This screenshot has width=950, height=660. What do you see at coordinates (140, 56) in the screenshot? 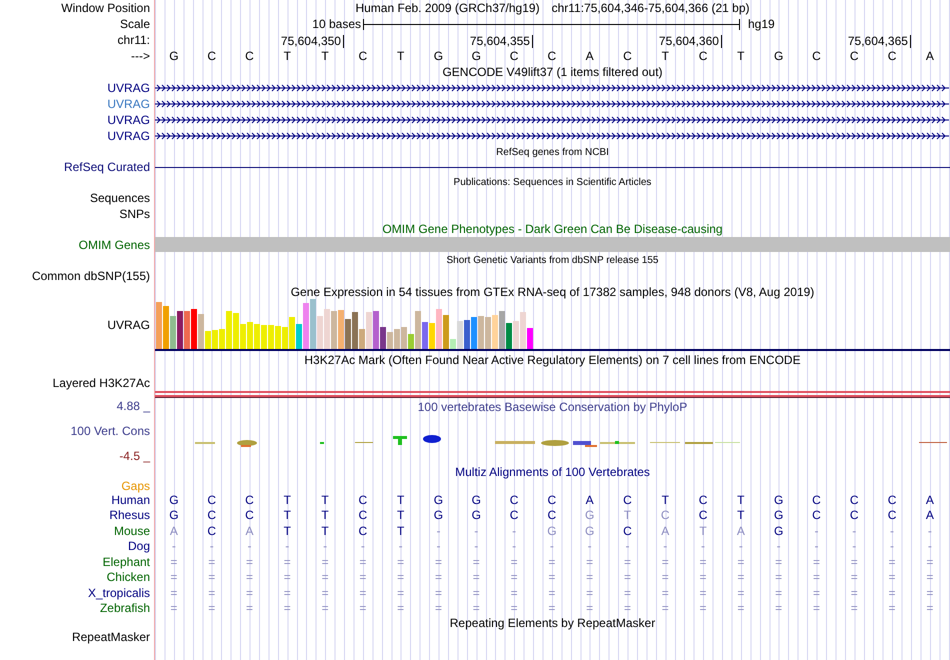
I see `strand-label: --->` at bounding box center [140, 56].